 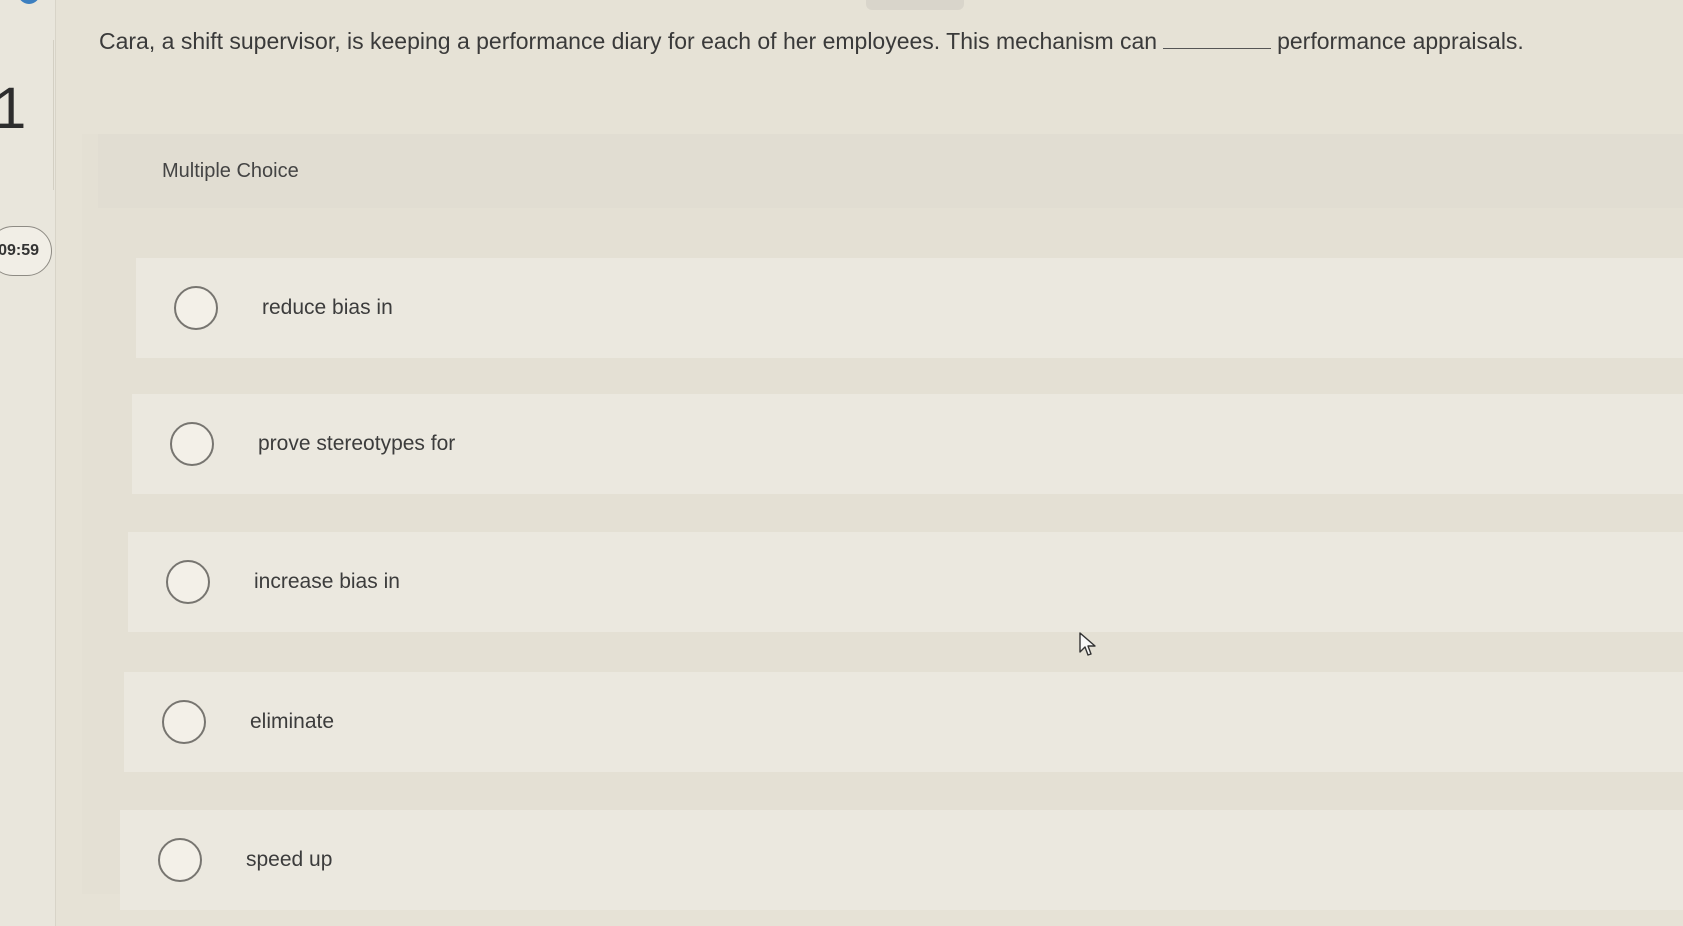 What do you see at coordinates (28, 463) in the screenshot?
I see `question-sidebar: 1` at bounding box center [28, 463].